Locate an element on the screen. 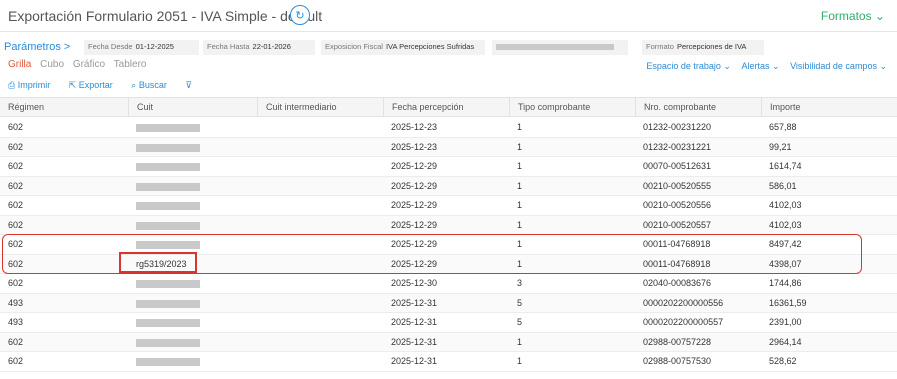  parameters-link: Parámetros > is located at coordinates (37, 47).